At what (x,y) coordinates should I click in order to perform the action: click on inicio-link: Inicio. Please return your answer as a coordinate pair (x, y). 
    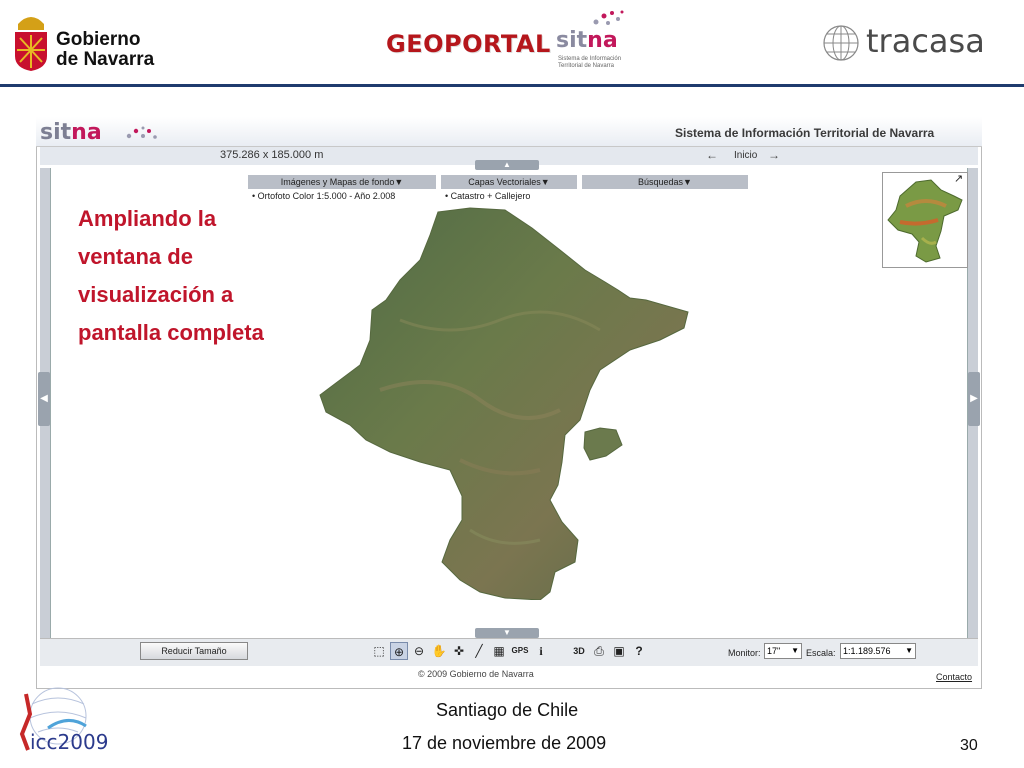
    Looking at the image, I should click on (745, 155).